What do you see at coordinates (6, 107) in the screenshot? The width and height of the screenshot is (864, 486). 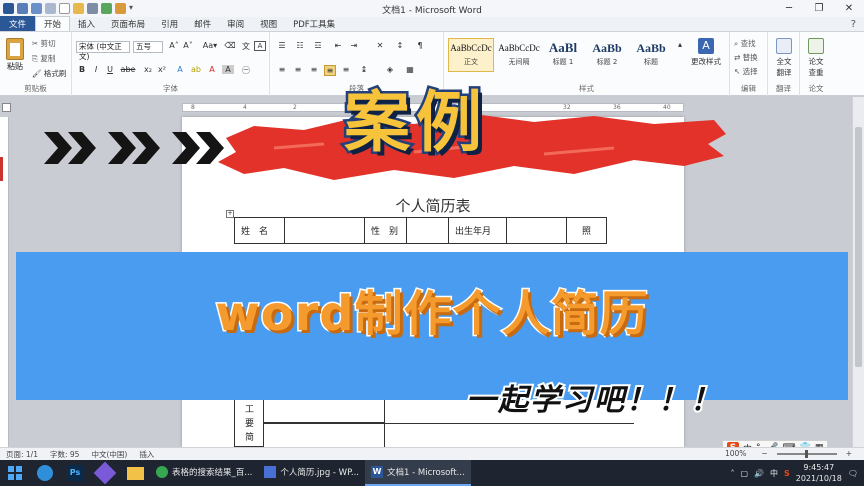 I see `ruler-toggle-icon` at bounding box center [6, 107].